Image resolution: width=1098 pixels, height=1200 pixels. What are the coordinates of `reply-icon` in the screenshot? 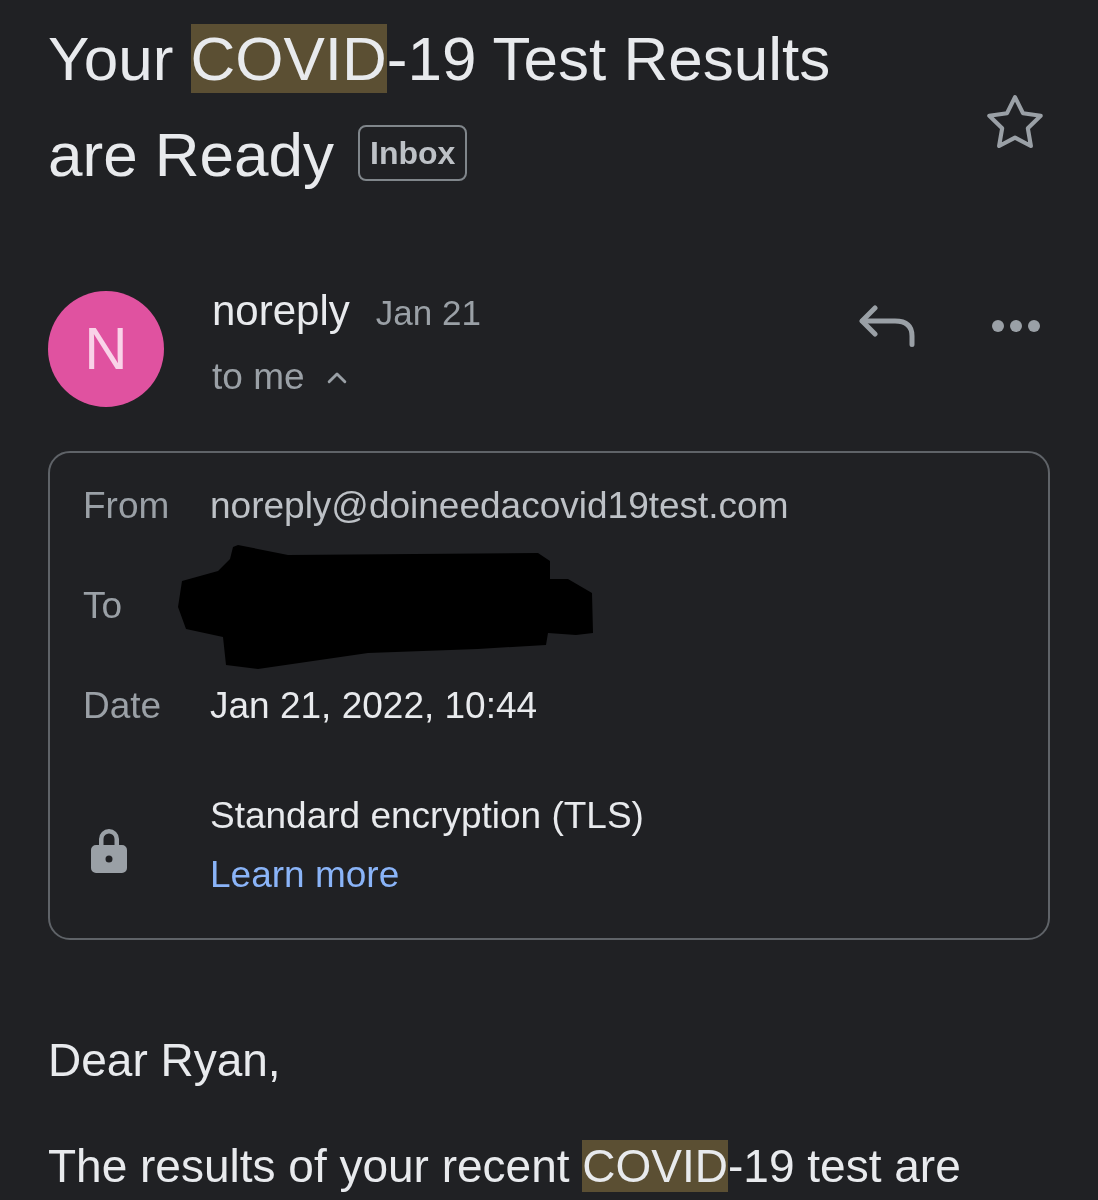 It's located at (887, 326).